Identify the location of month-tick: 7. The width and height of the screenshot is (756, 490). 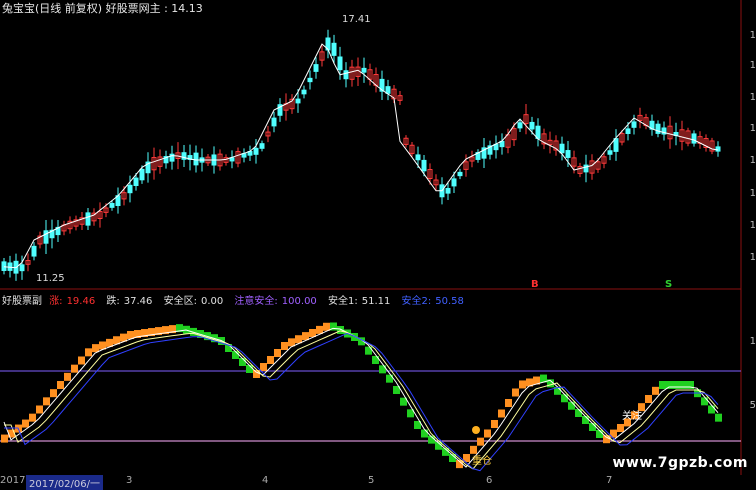
(609, 480).